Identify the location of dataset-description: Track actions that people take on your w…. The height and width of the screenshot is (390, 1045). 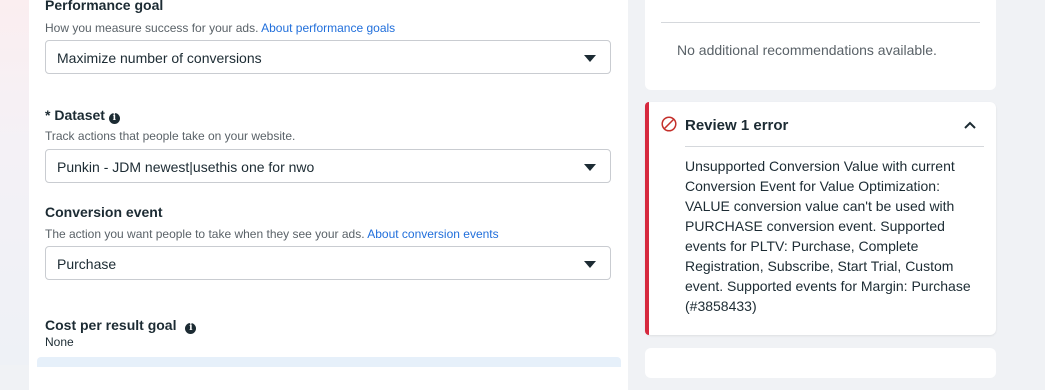
(170, 136).